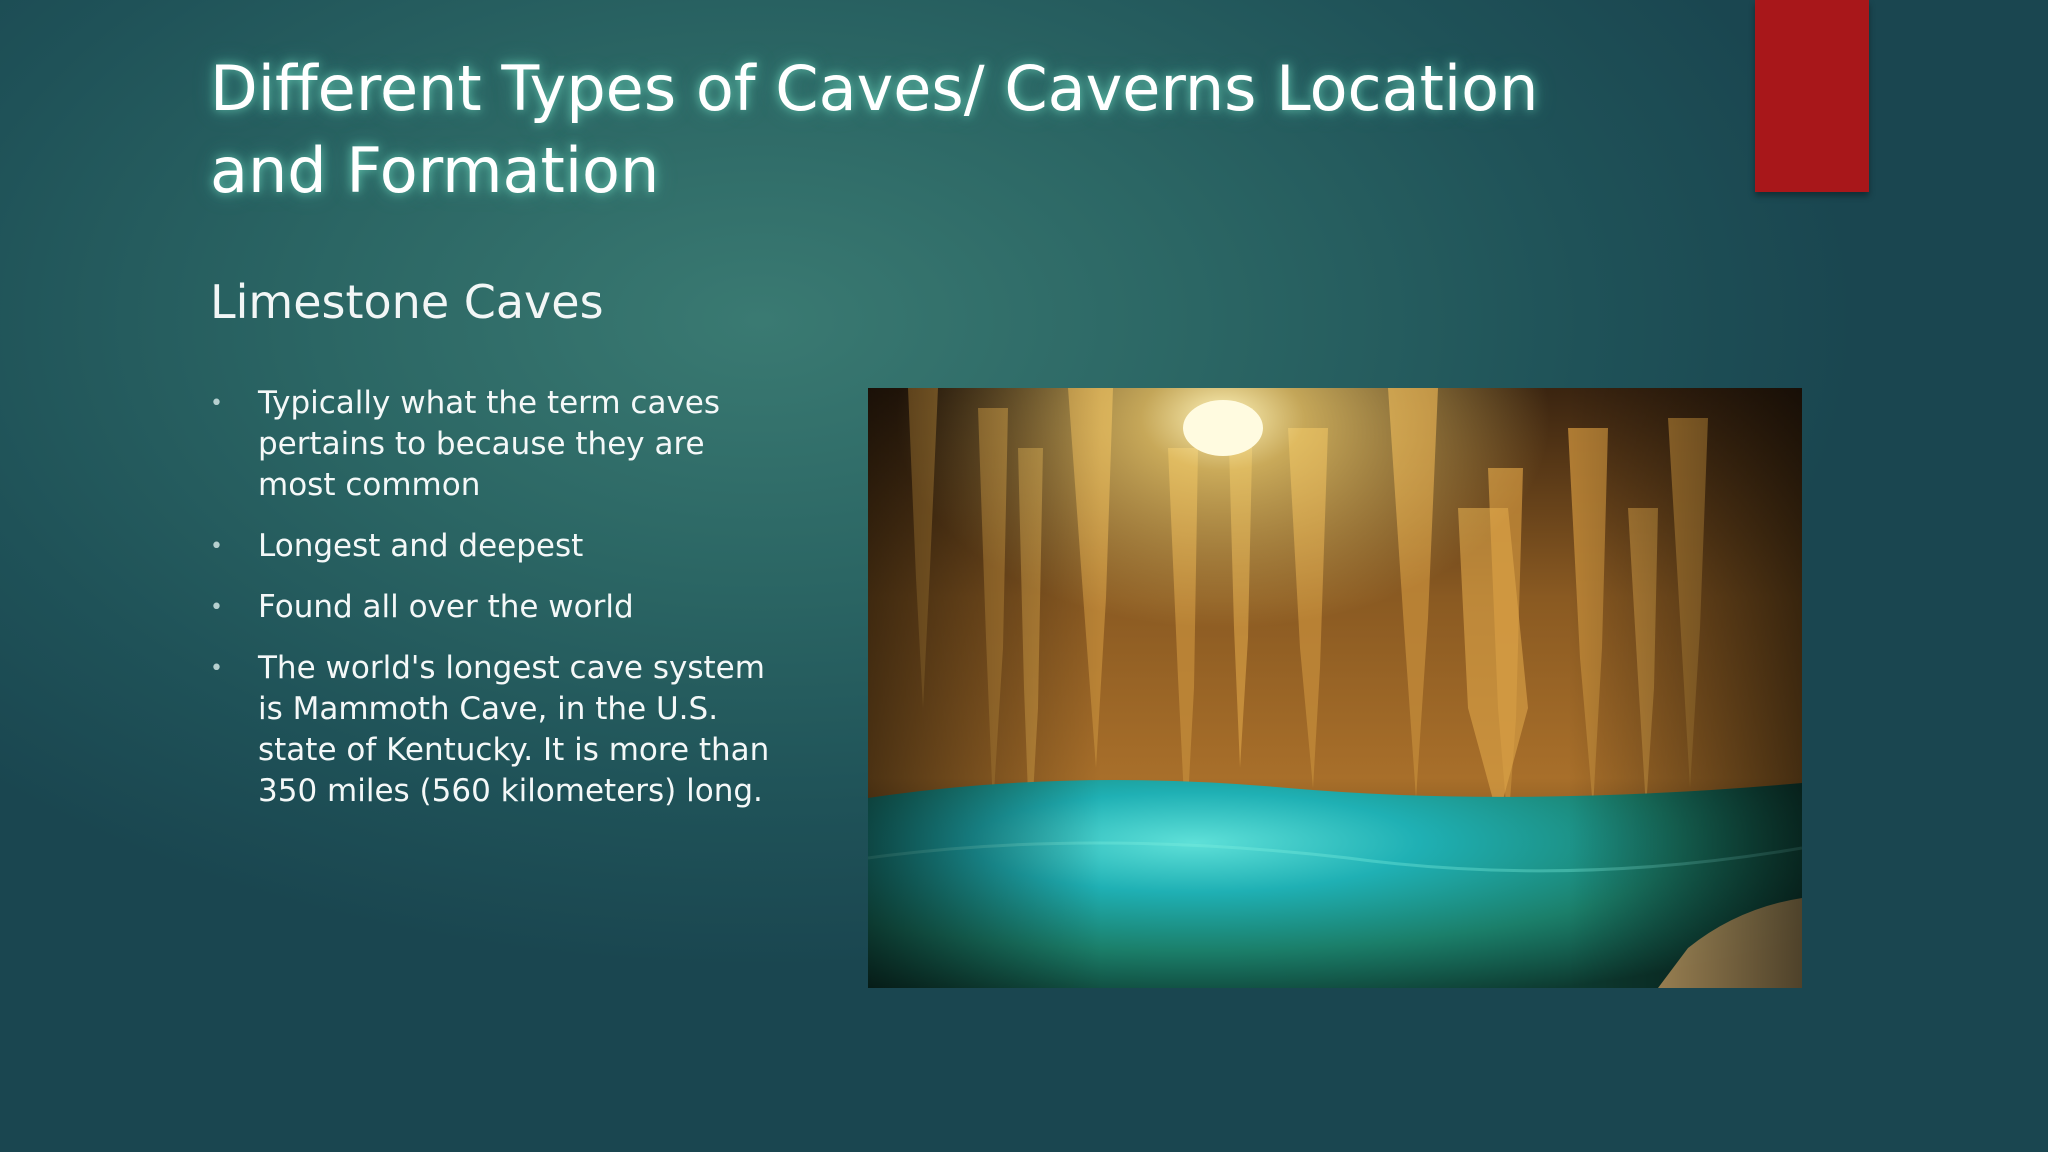 The image size is (2048, 1152). I want to click on accent-bar, so click(1812, 96).